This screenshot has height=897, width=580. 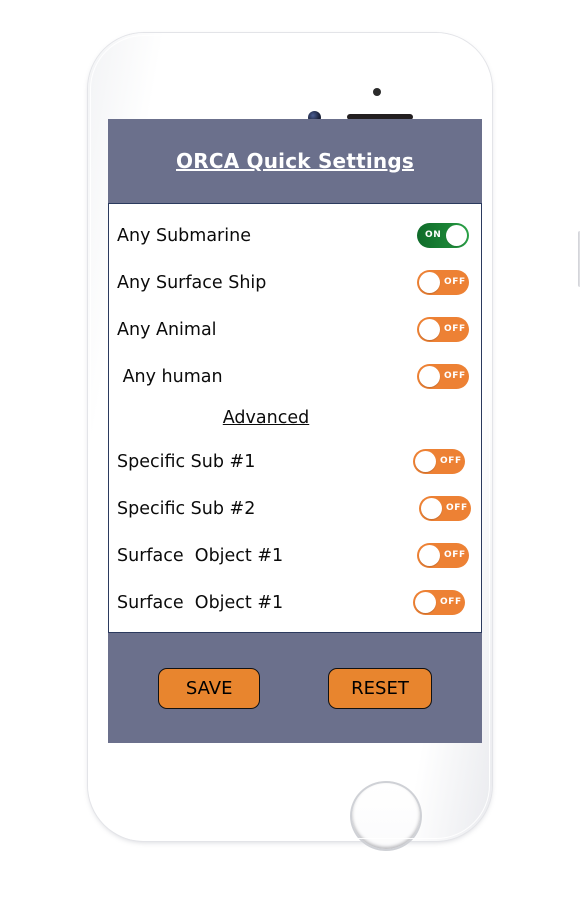 What do you see at coordinates (443, 555) in the screenshot?
I see `toggle-surface-object-1: OFF` at bounding box center [443, 555].